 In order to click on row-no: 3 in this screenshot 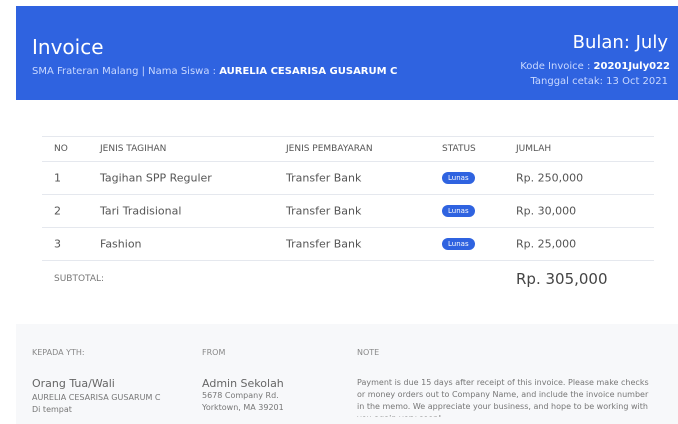, I will do `click(57, 244)`.